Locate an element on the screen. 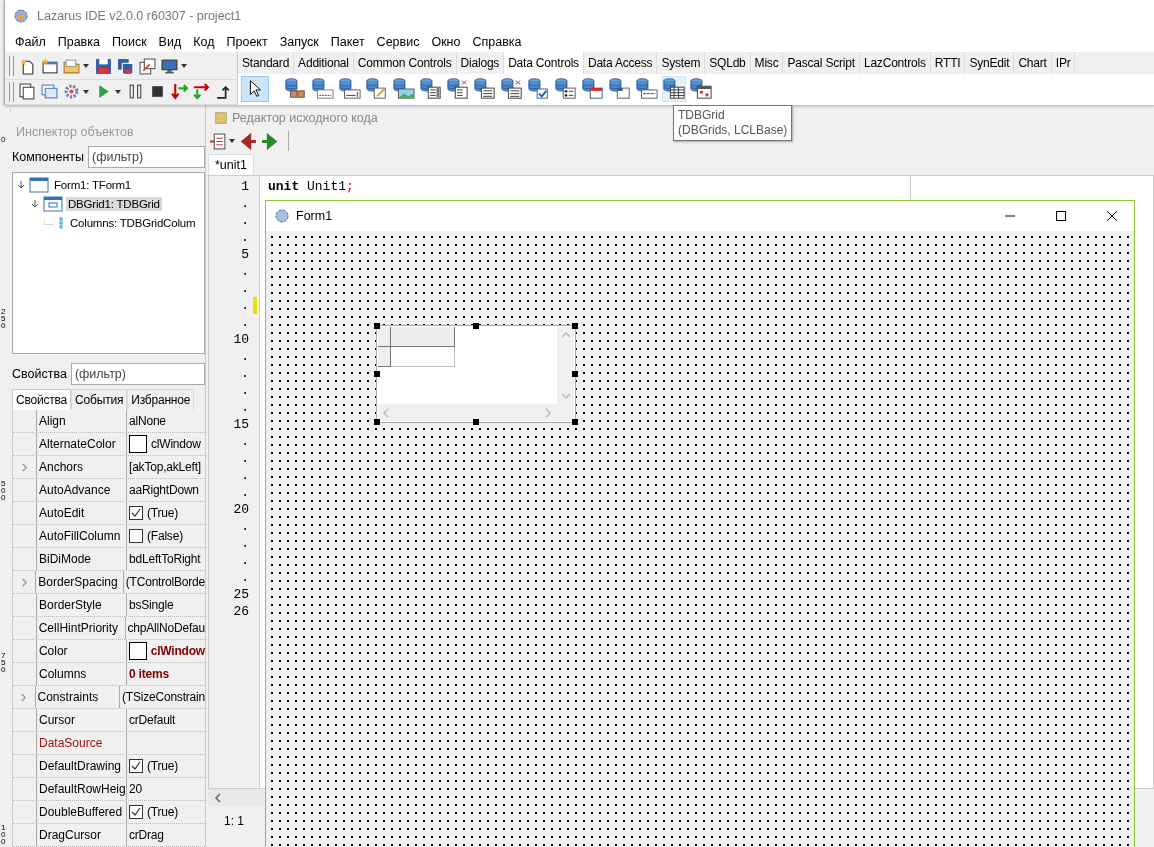 The width and height of the screenshot is (1154, 847). property-value: clWindow is located at coordinates (176, 444).